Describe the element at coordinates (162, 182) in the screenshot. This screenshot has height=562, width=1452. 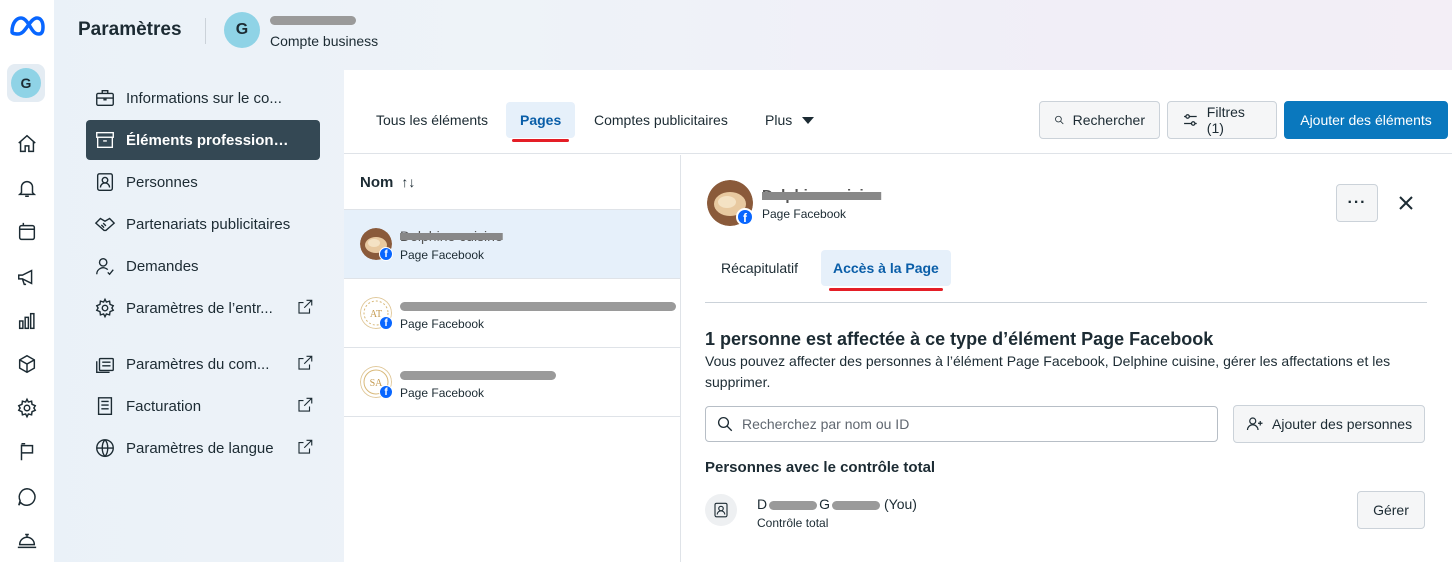
I see `sidebar-item-label: Personnes` at that location.